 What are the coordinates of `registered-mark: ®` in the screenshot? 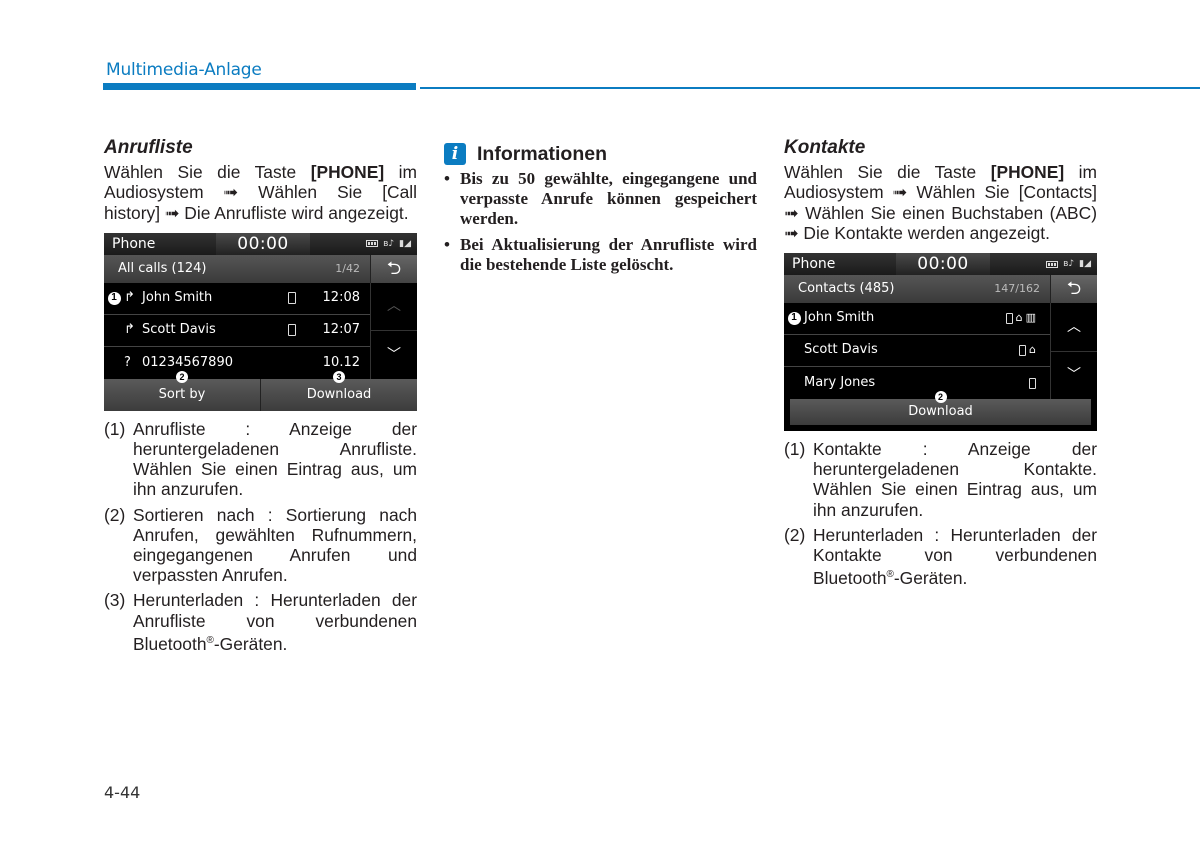 It's located at (210, 640).